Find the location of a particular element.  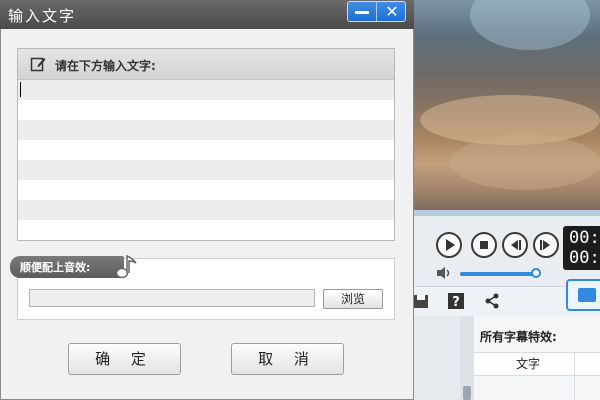

previous-frame-button is located at coordinates (515, 245).